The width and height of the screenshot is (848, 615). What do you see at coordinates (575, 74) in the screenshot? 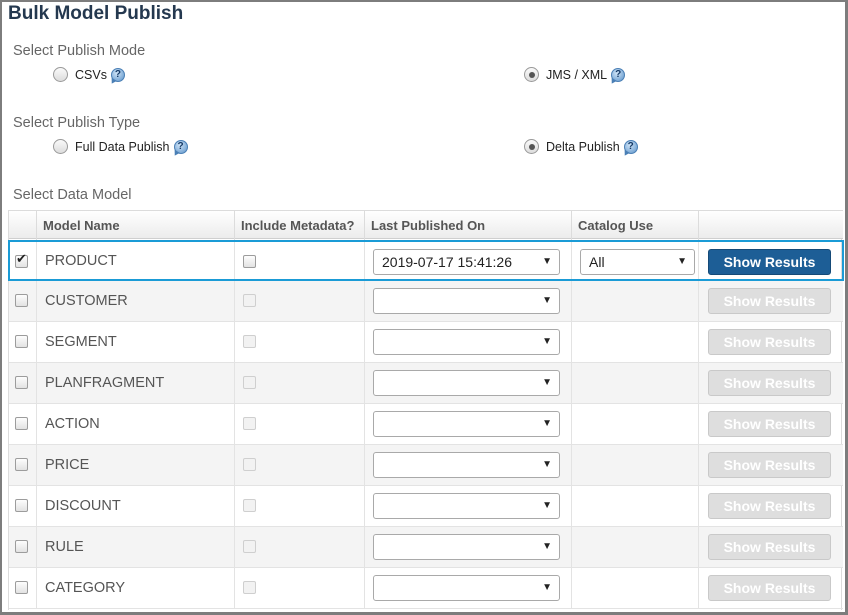
I see `radio-jms-xml: JMS / XML ?` at bounding box center [575, 74].